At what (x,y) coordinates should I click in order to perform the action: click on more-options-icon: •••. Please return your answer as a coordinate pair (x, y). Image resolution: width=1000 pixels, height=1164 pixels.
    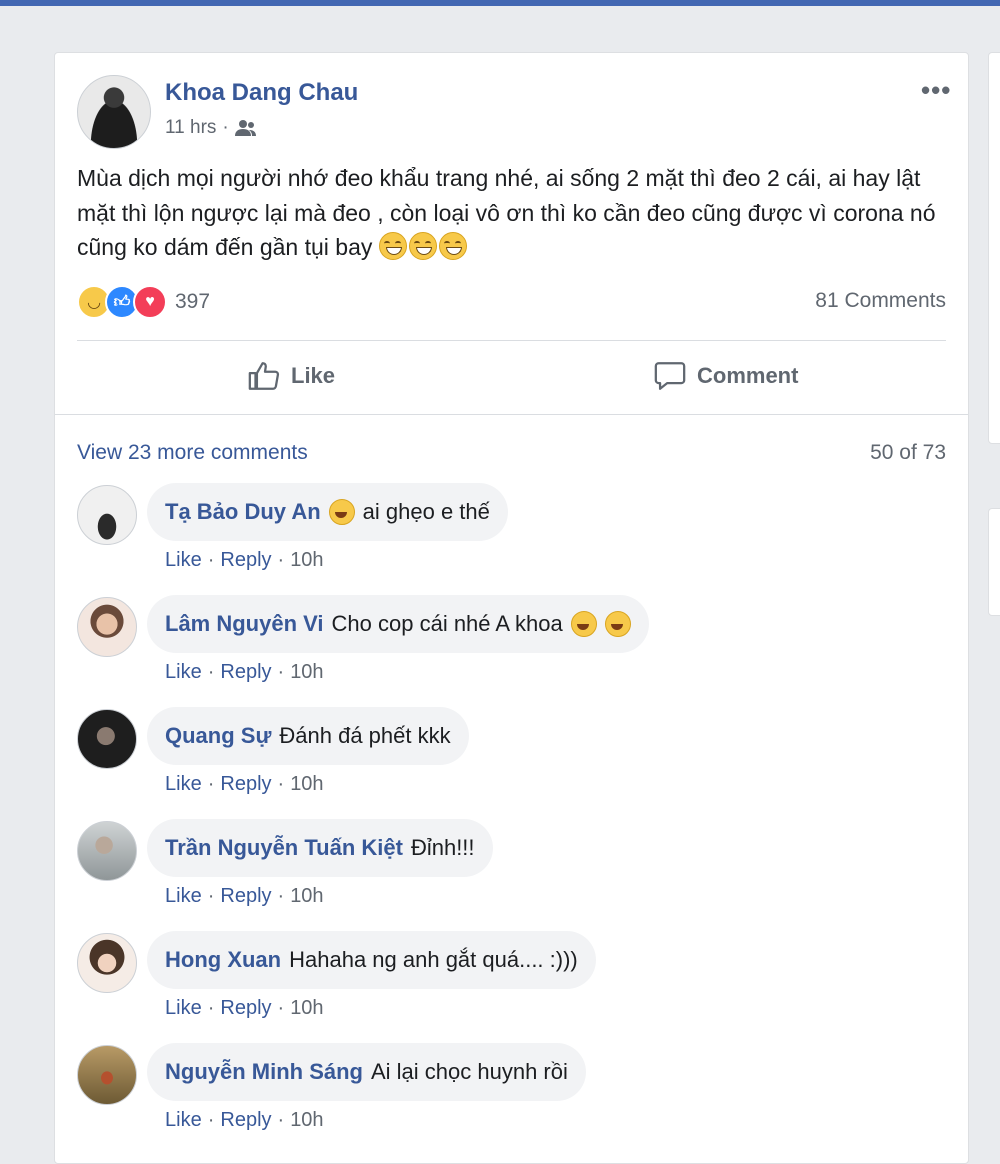
    Looking at the image, I should click on (936, 90).